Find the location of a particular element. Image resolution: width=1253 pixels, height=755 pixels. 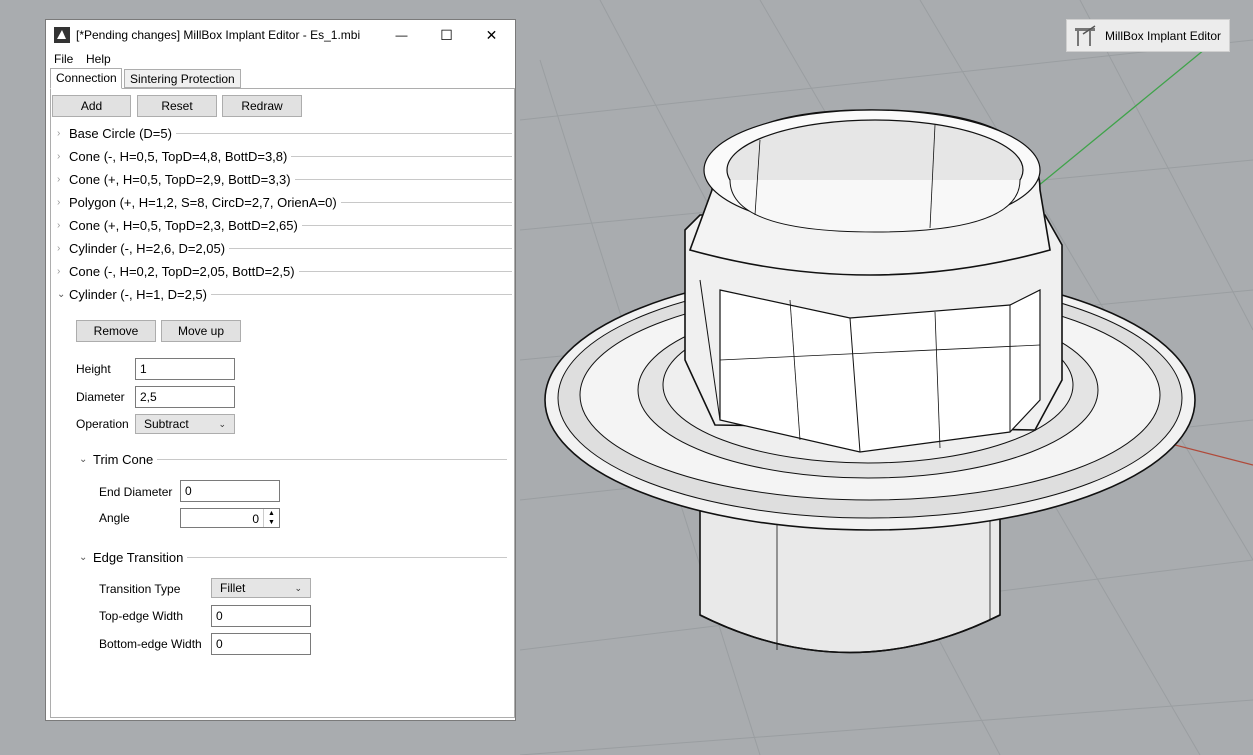

tab-sintering-protection: Sintering Protection is located at coordinates (182, 78).